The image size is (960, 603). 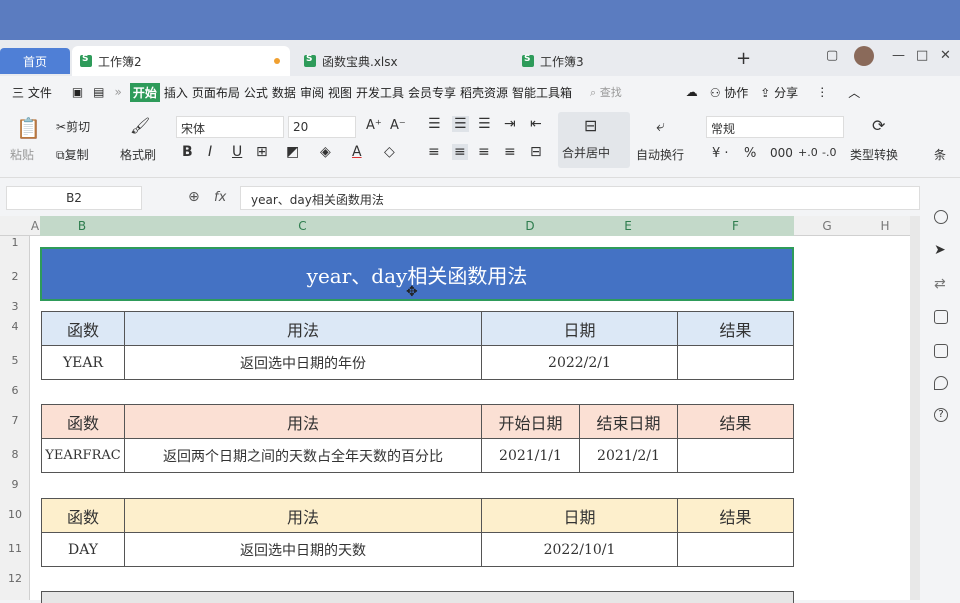 What do you see at coordinates (484, 152) in the screenshot?
I see `align-right-icon: ≡` at bounding box center [484, 152].